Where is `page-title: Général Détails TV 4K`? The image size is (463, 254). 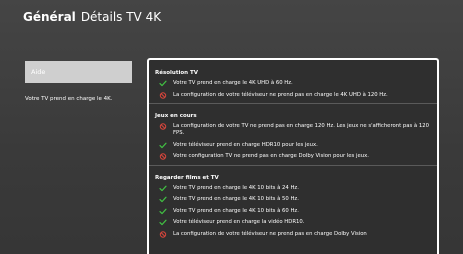 page-title: Général Détails TV 4K is located at coordinates (92, 17).